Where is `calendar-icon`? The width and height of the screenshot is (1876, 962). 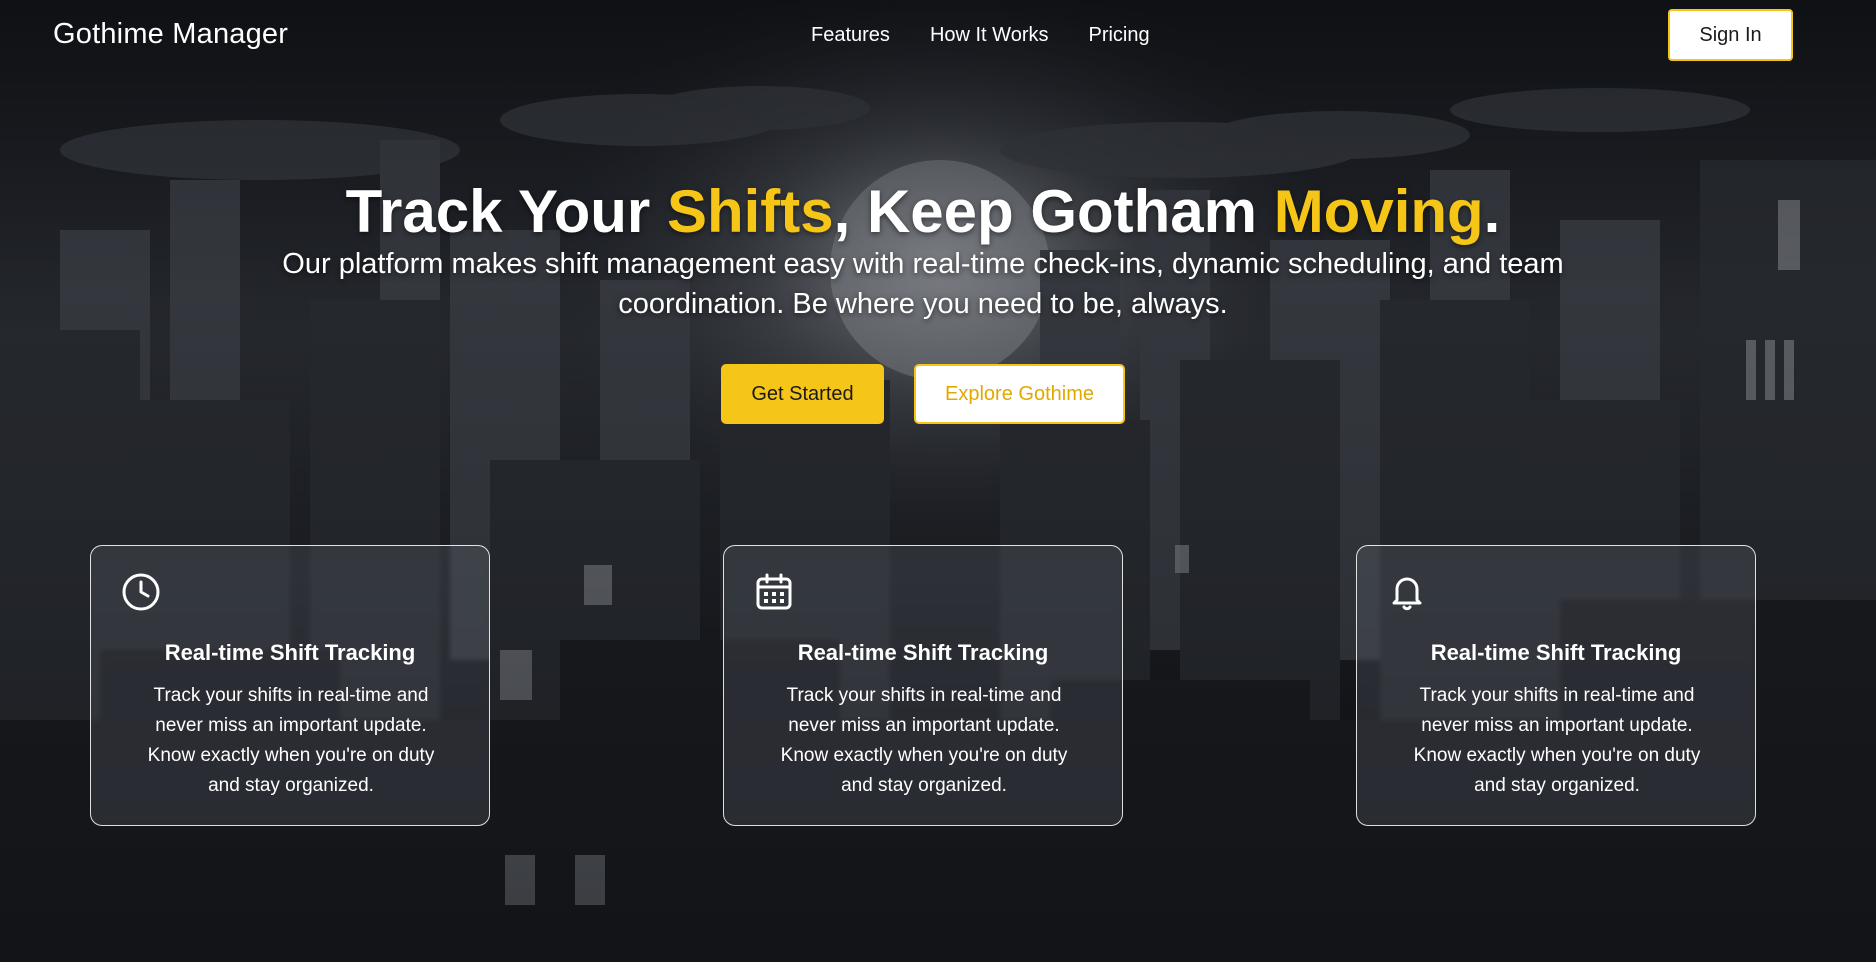 calendar-icon is located at coordinates (774, 591).